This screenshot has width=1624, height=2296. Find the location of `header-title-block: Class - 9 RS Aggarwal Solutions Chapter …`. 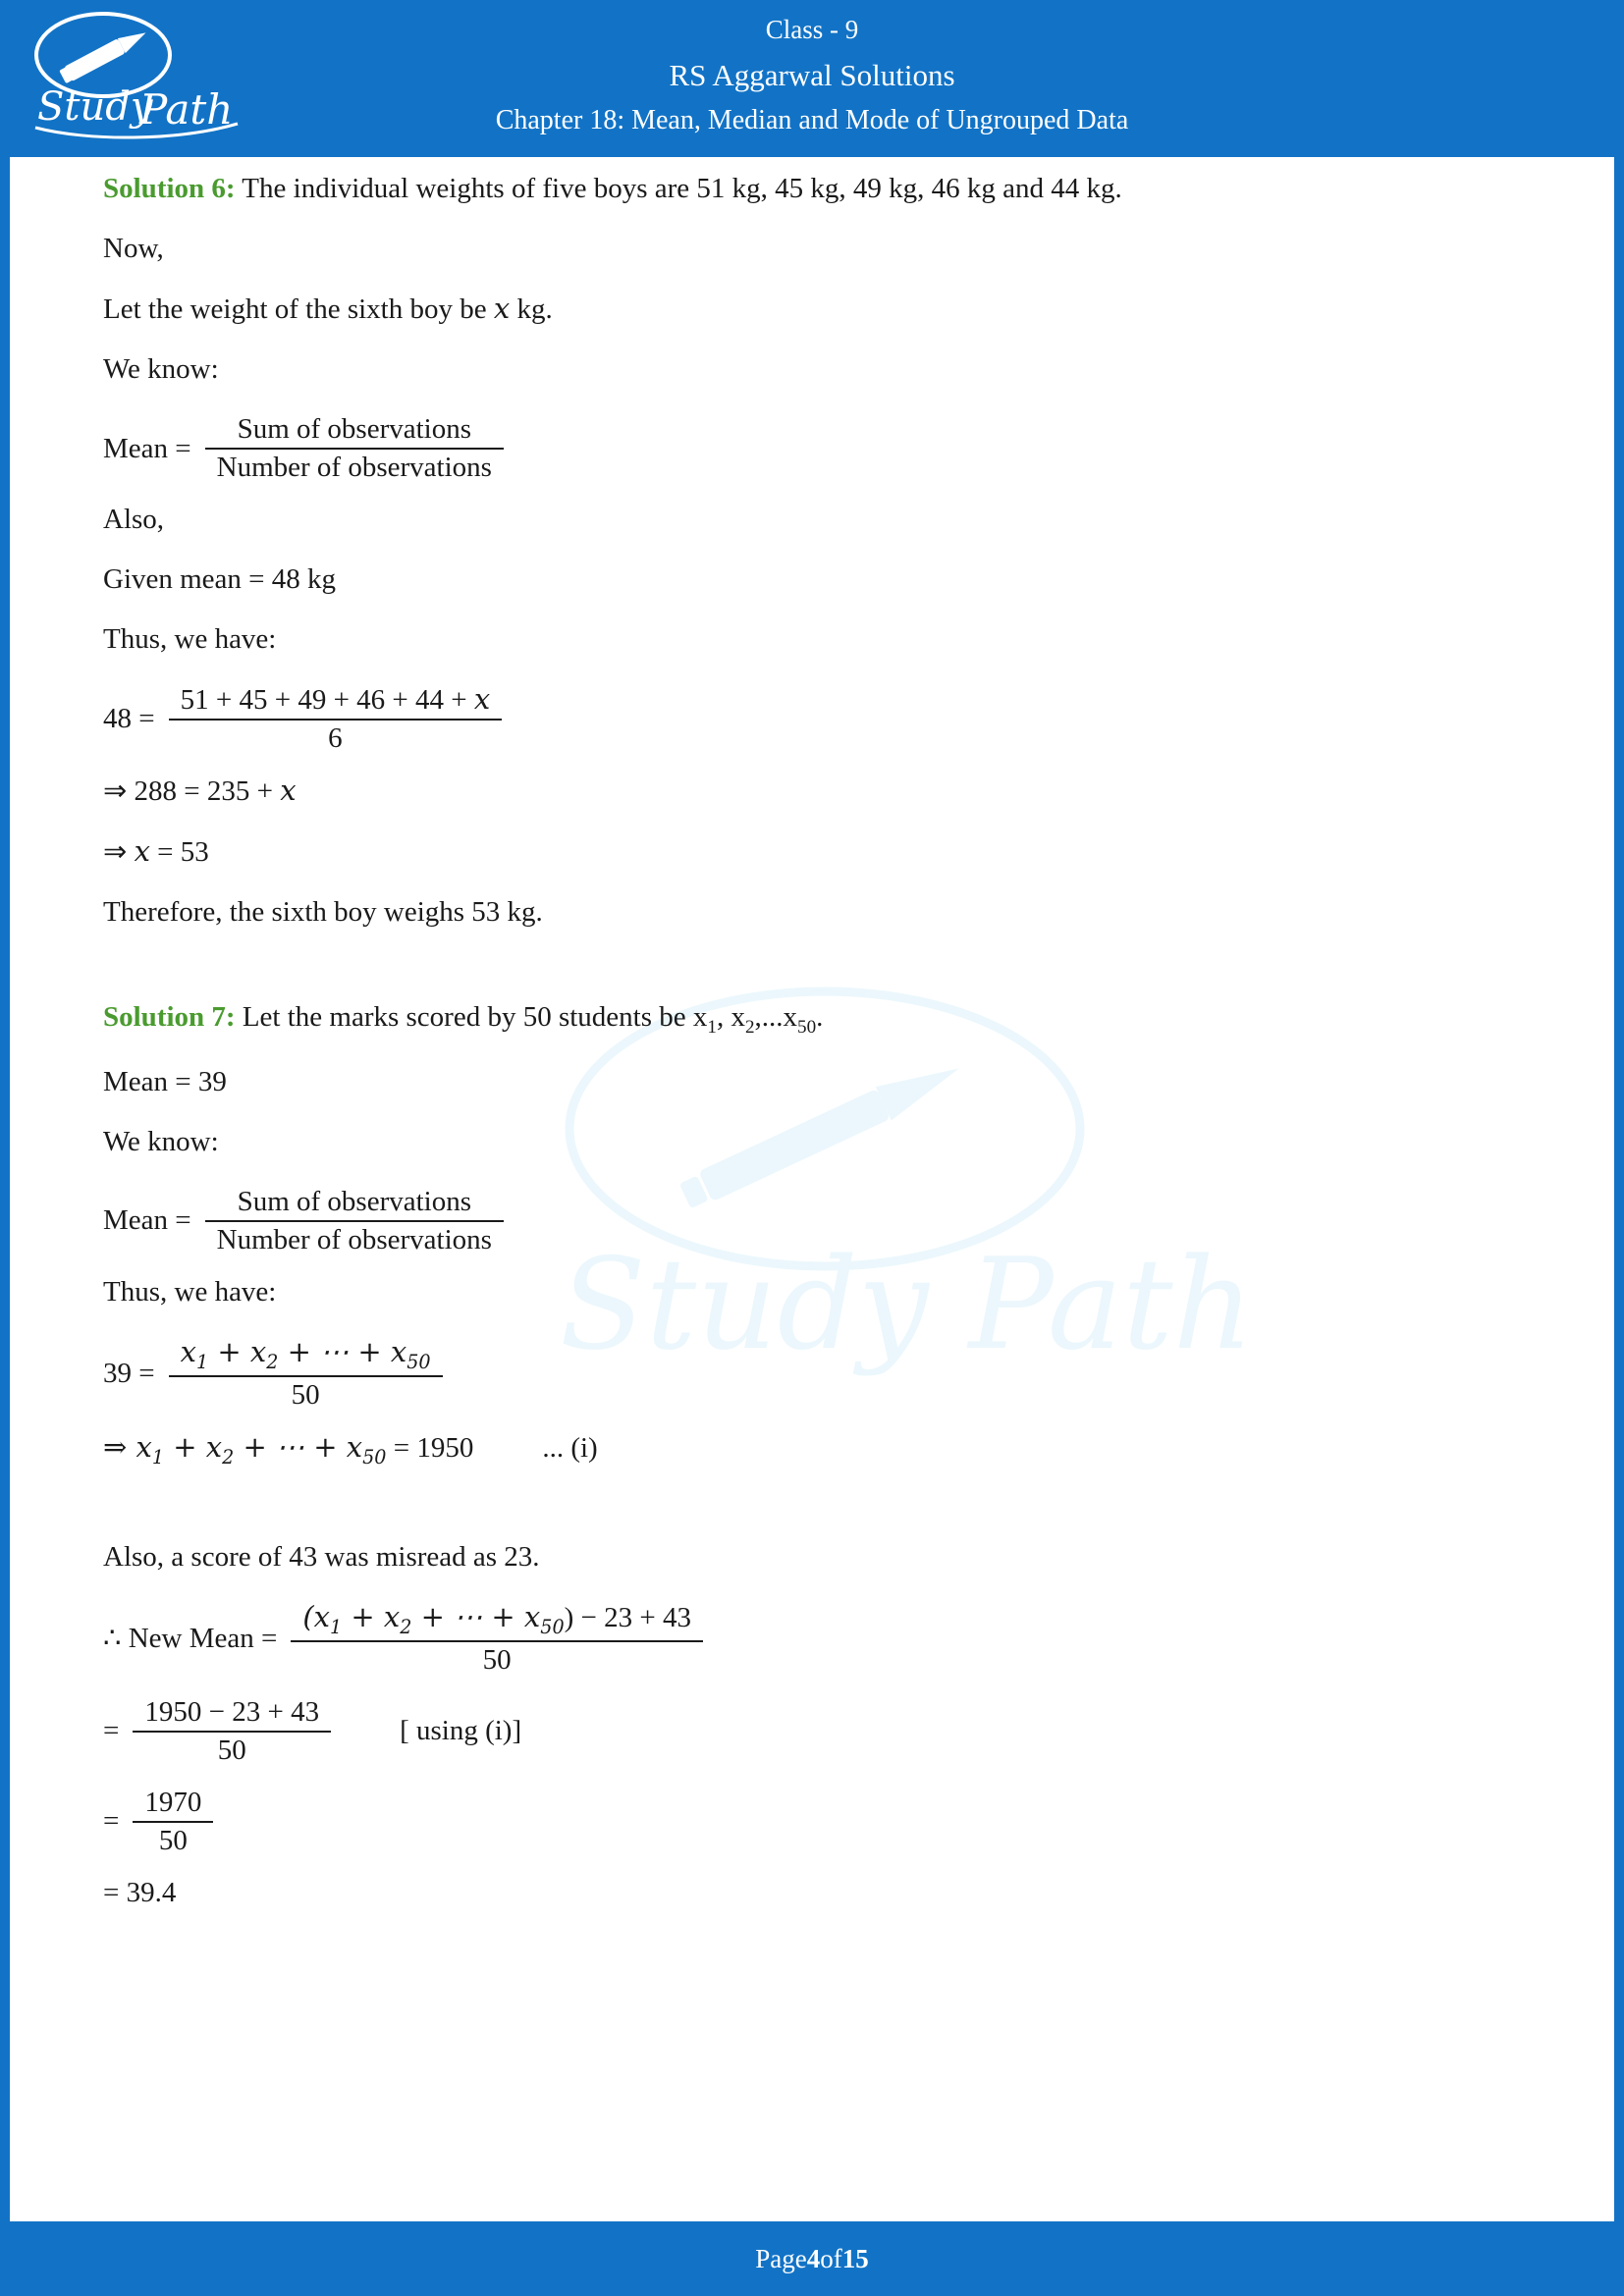

header-title-block: Class - 9 RS Aggarwal Solutions Chapter … is located at coordinates (812, 75).